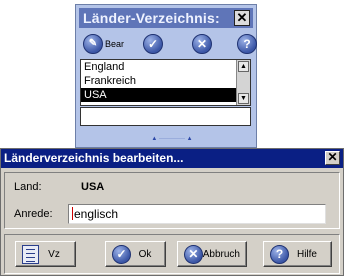 This screenshot has height=276, width=344. What do you see at coordinates (33, 214) in the screenshot?
I see `anrede-label: Anrede:` at bounding box center [33, 214].